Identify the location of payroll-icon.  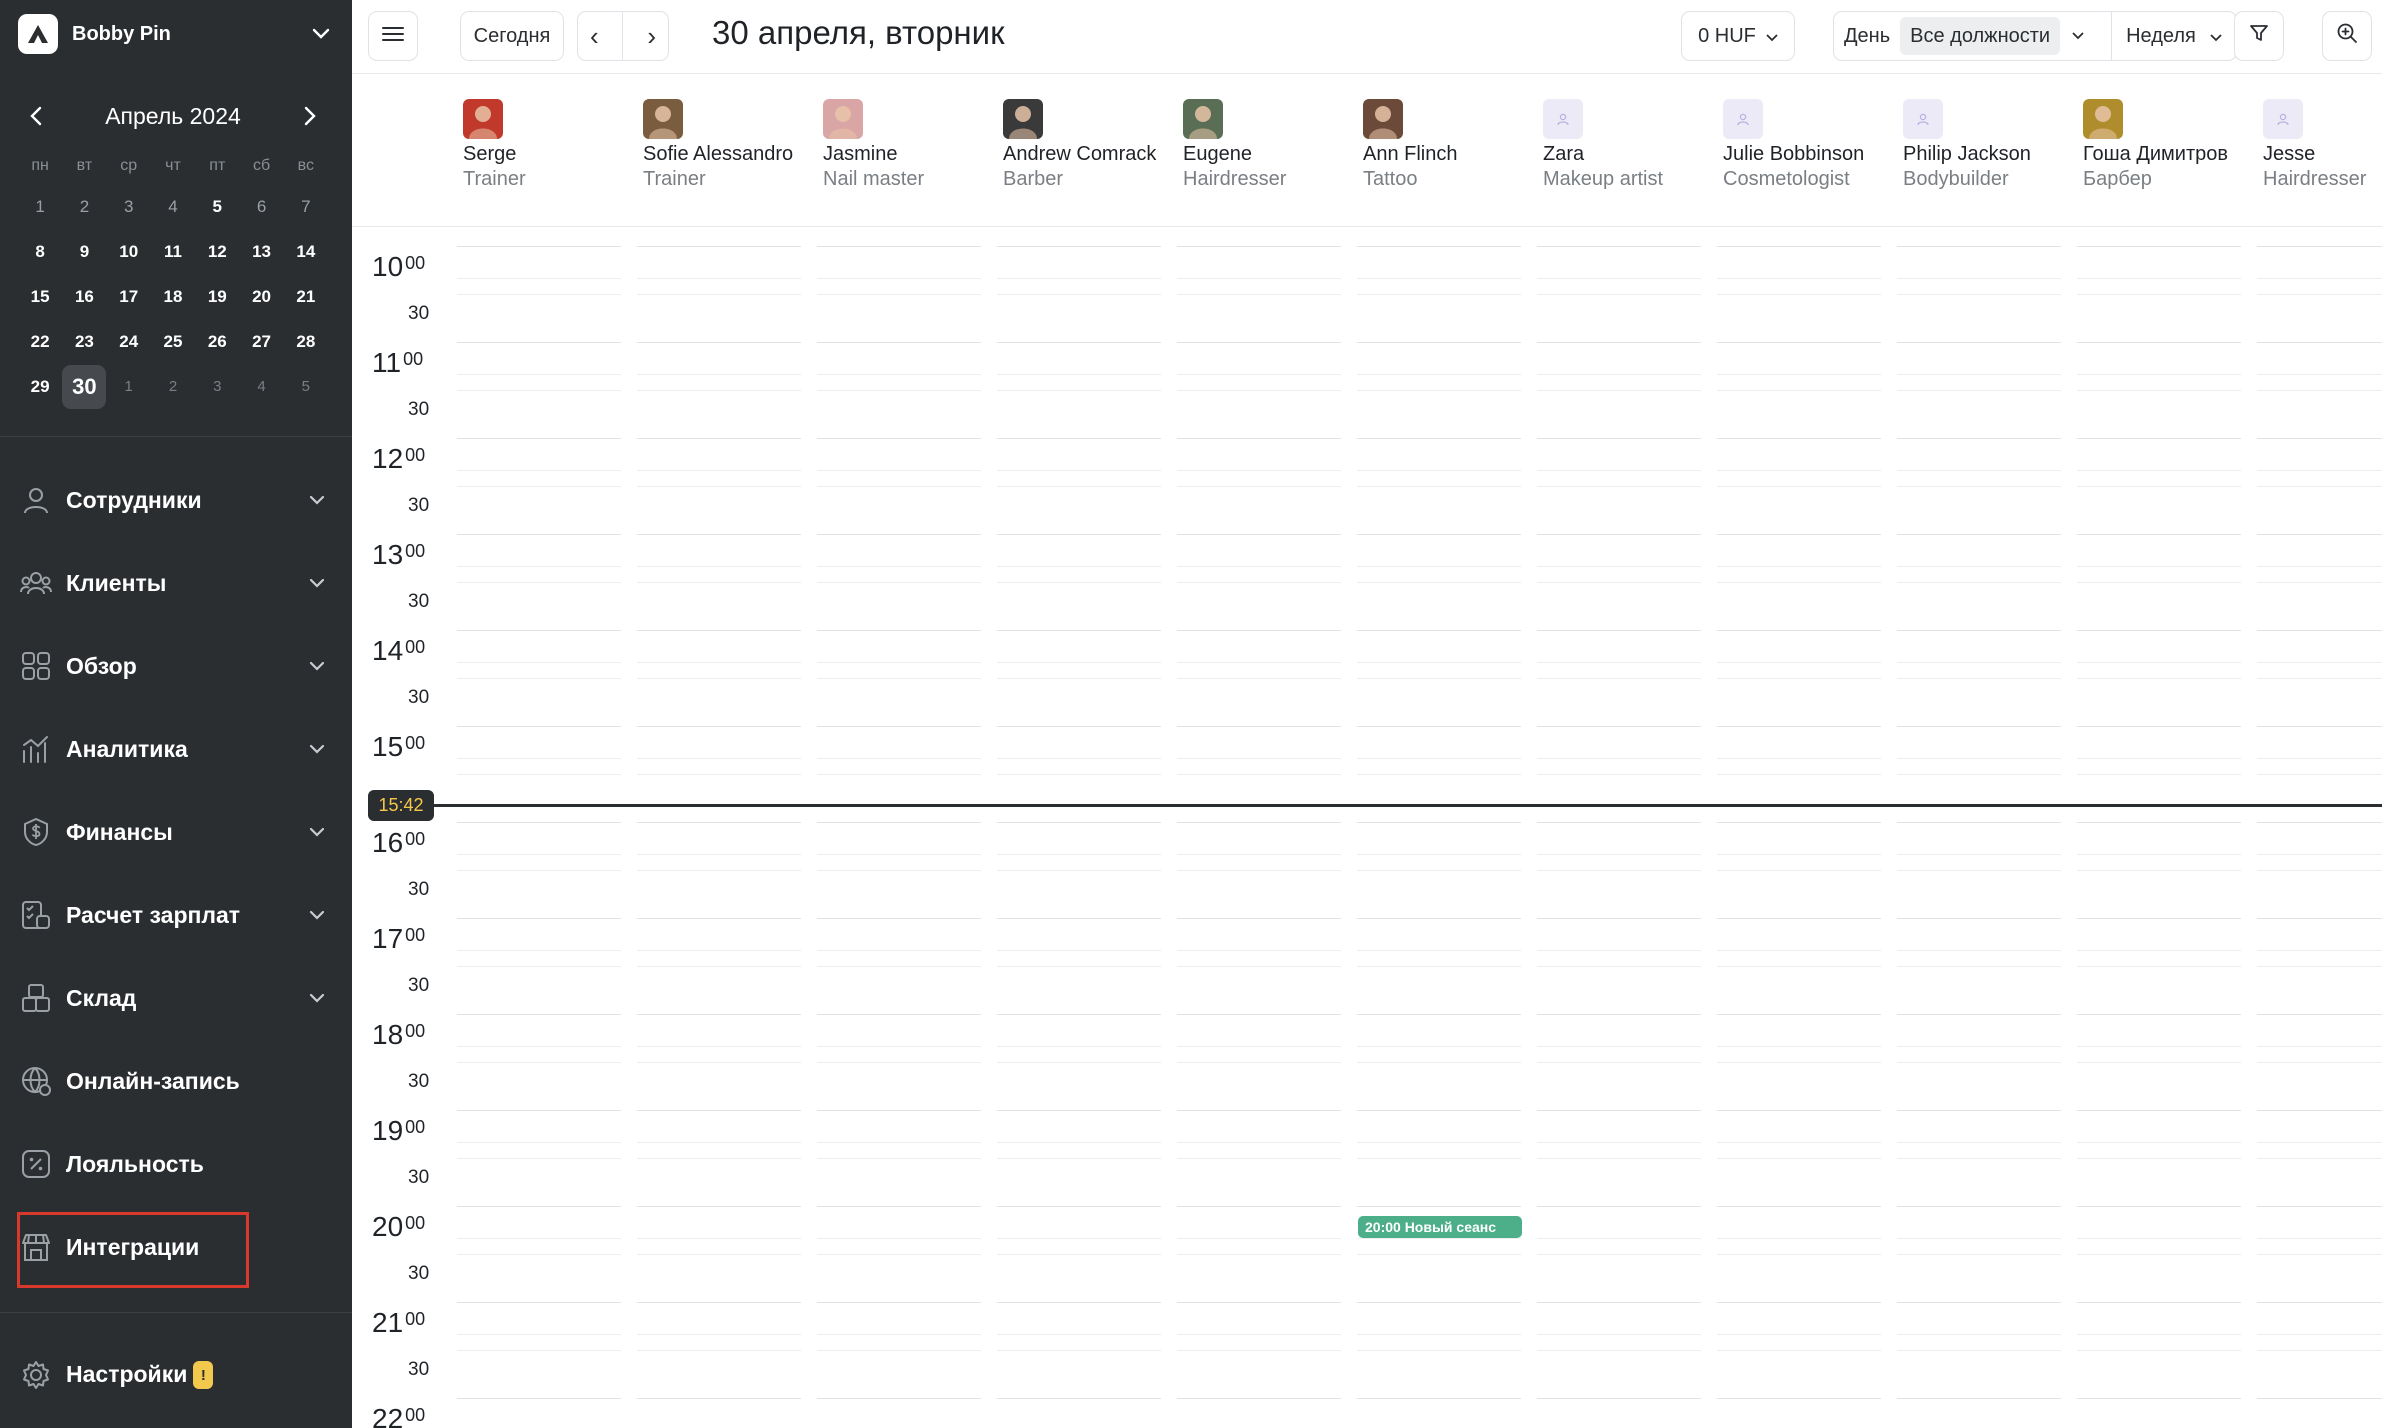
(36, 915).